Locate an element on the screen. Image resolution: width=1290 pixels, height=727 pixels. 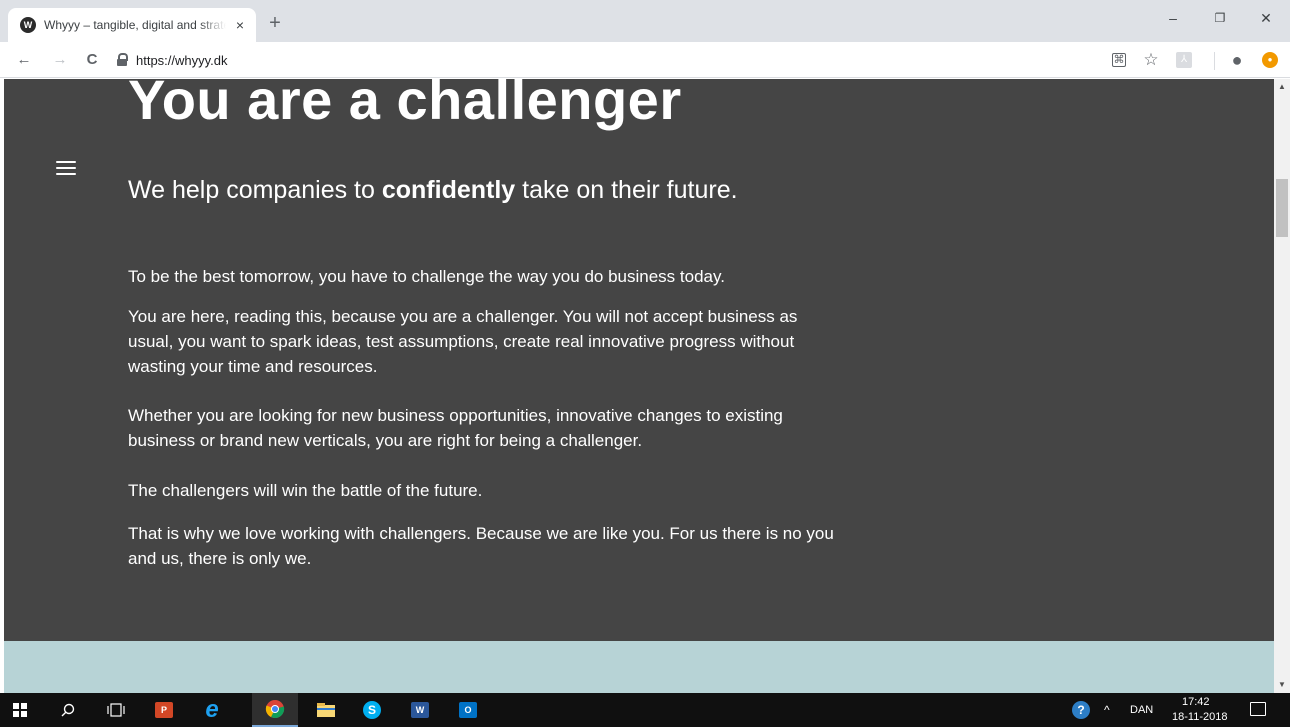
hamburger-menu-icon is located at coordinates (66, 168).